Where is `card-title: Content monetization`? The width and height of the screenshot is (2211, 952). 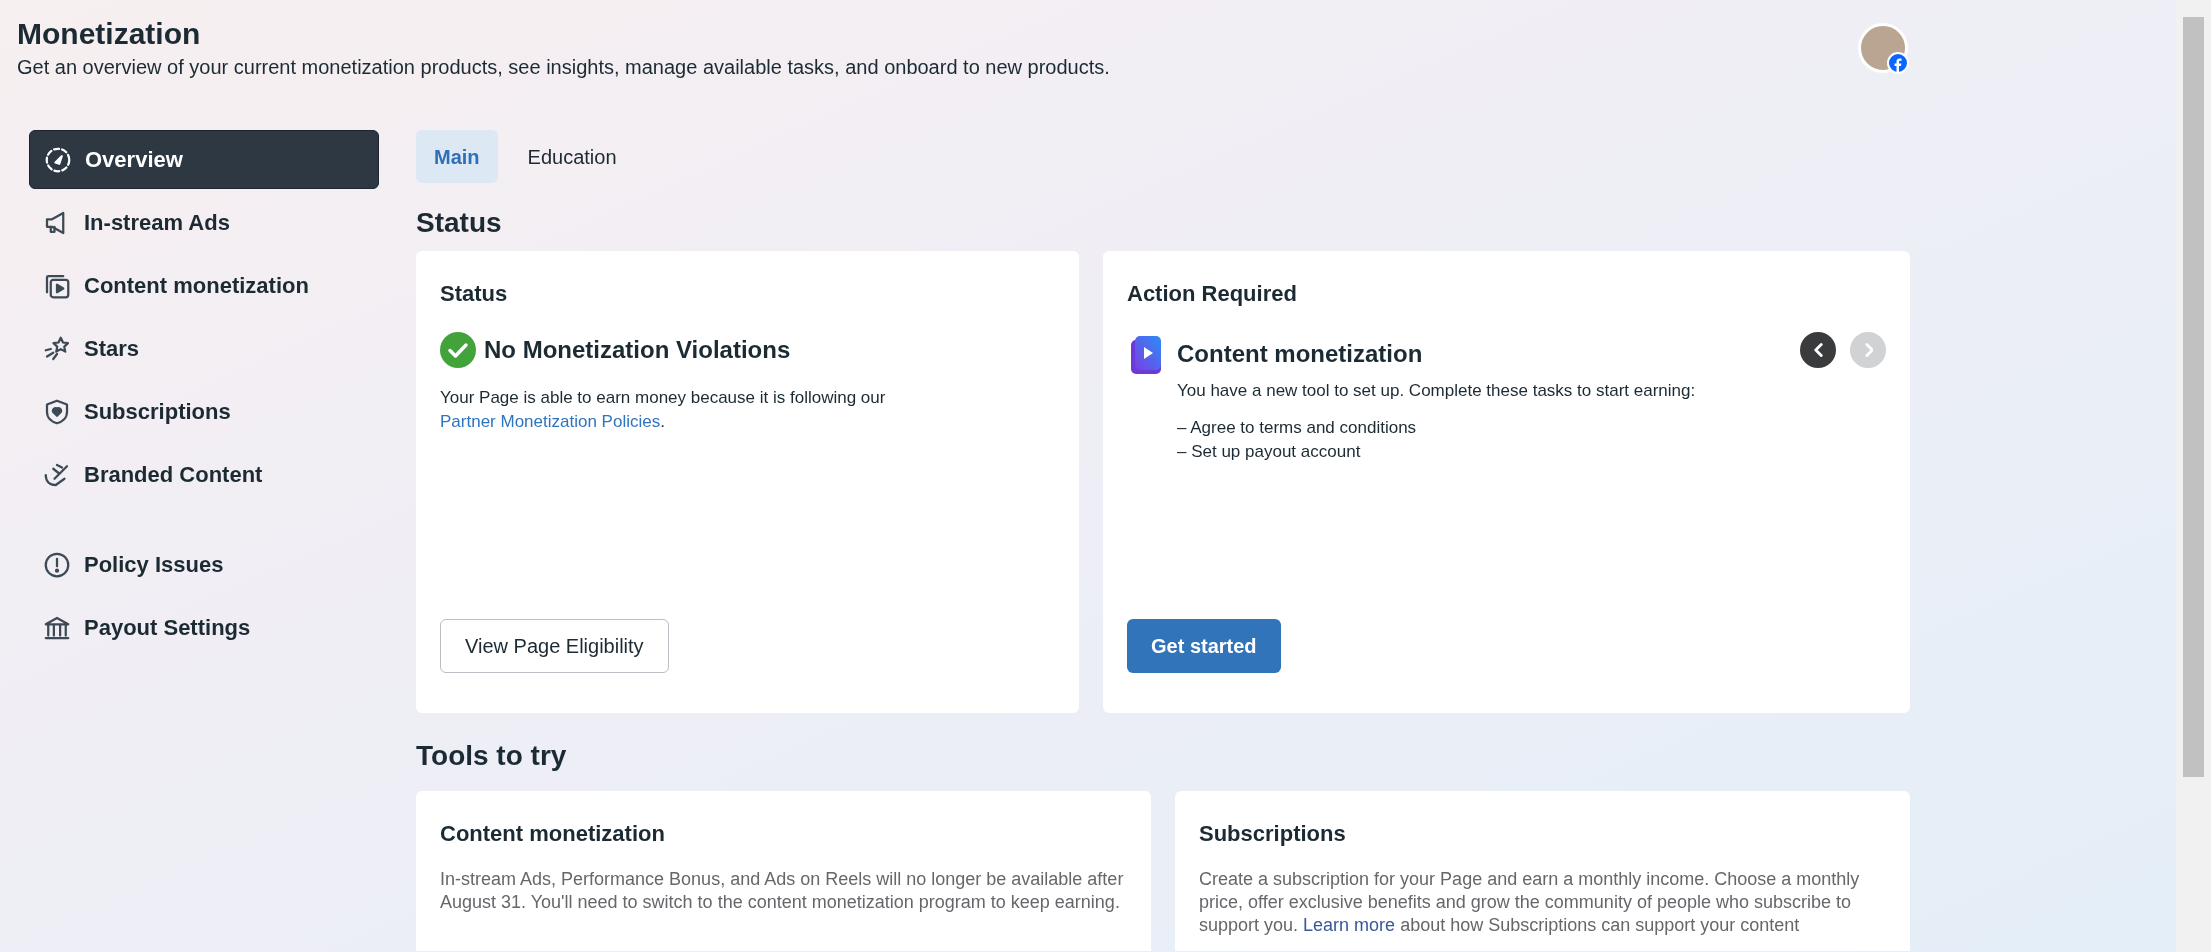
card-title: Content monetization is located at coordinates (553, 834).